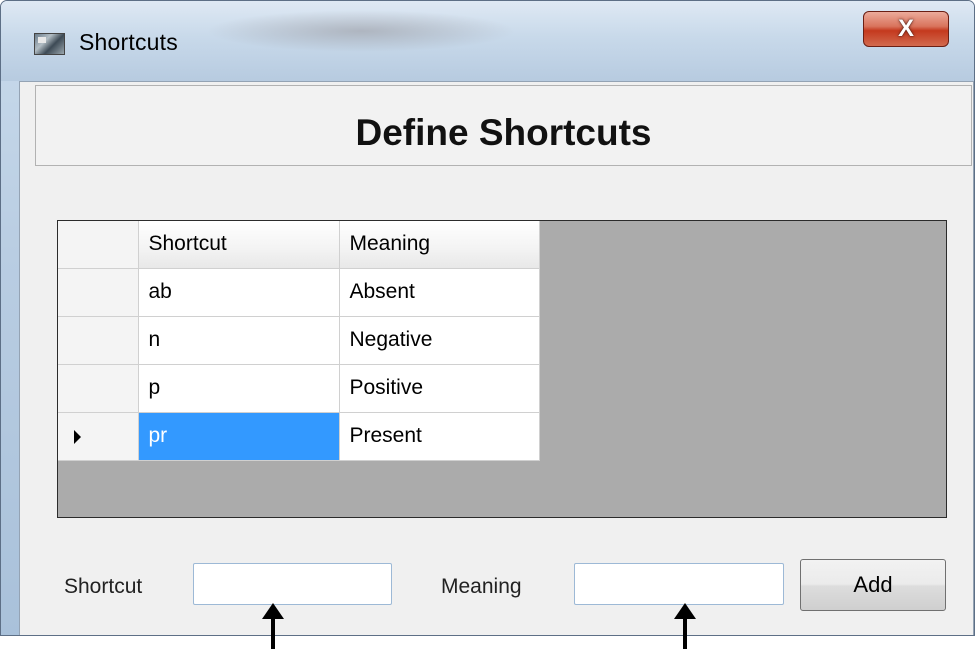  Describe the element at coordinates (906, 29) in the screenshot. I see `close-button: X` at that location.